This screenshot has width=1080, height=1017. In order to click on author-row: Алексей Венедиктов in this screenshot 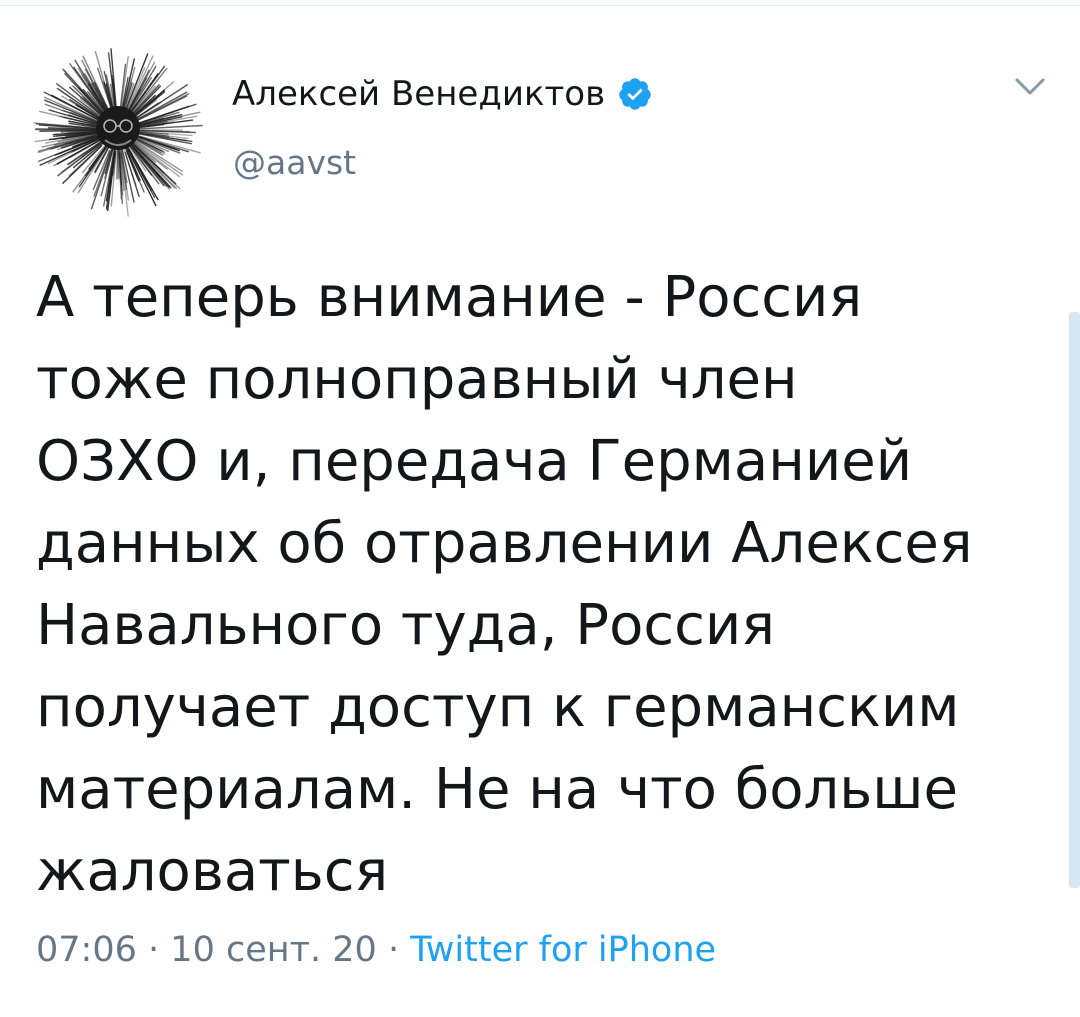, I will do `click(442, 94)`.